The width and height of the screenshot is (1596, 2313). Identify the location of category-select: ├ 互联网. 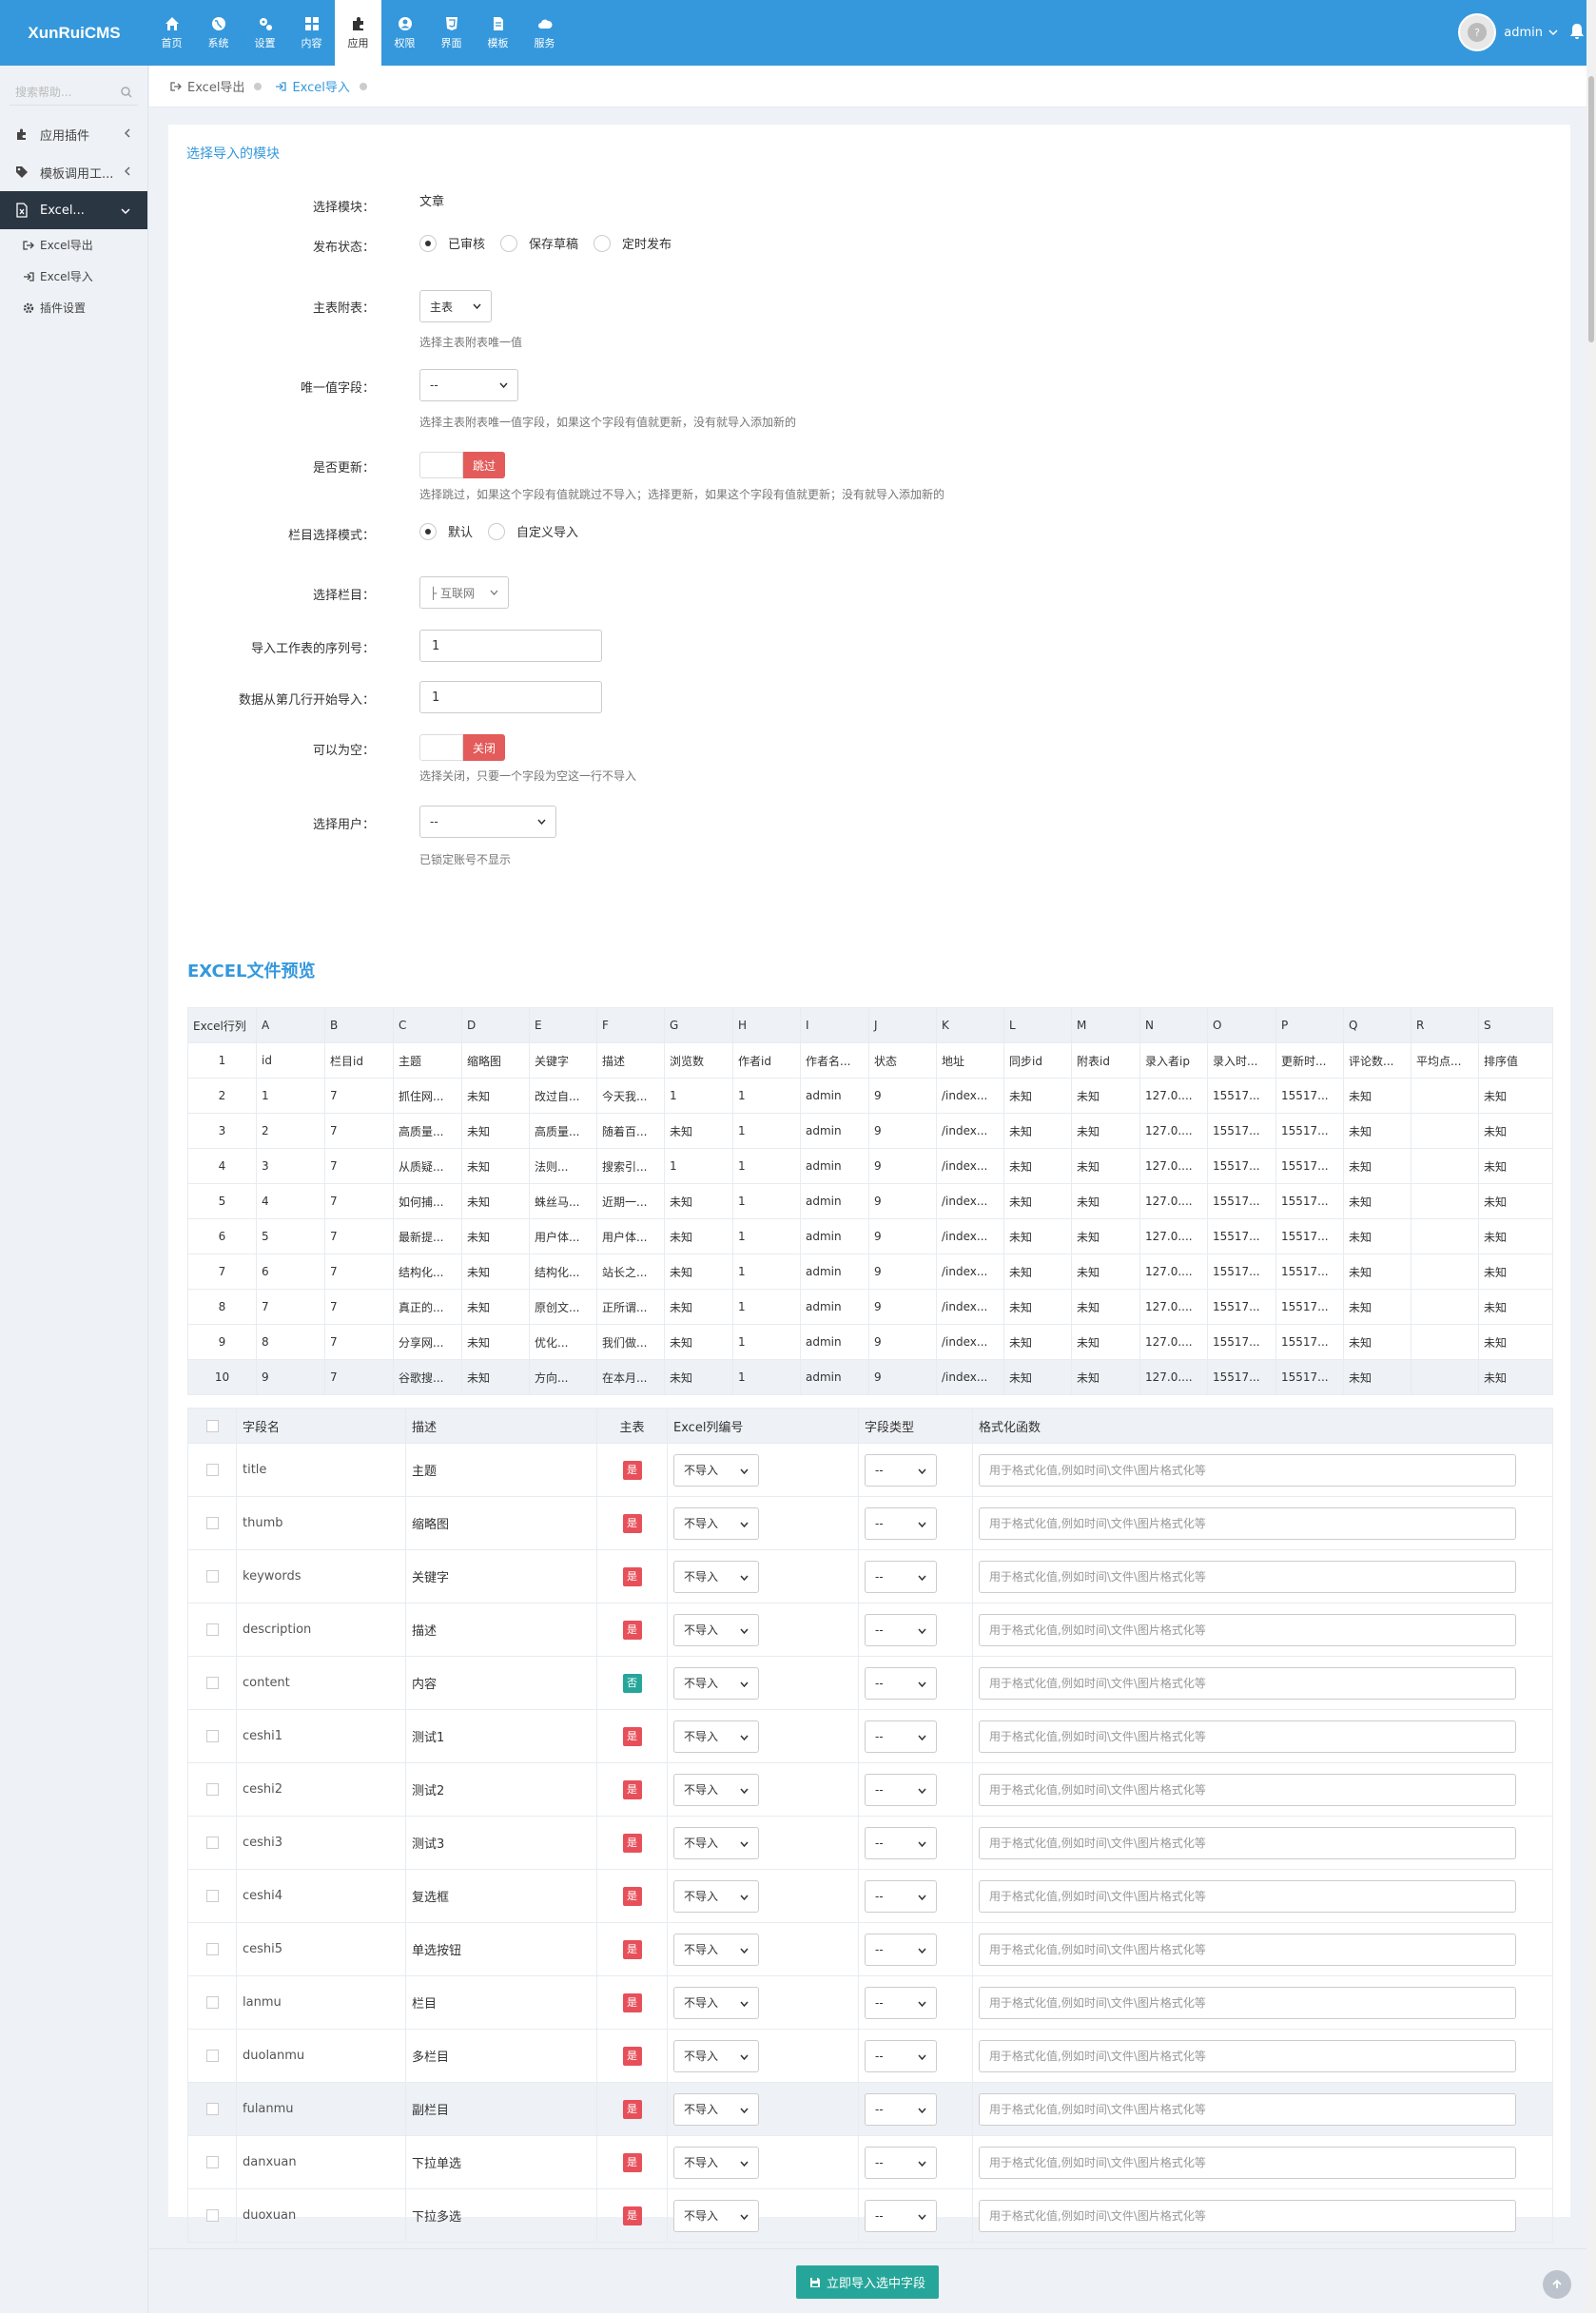
(464, 593).